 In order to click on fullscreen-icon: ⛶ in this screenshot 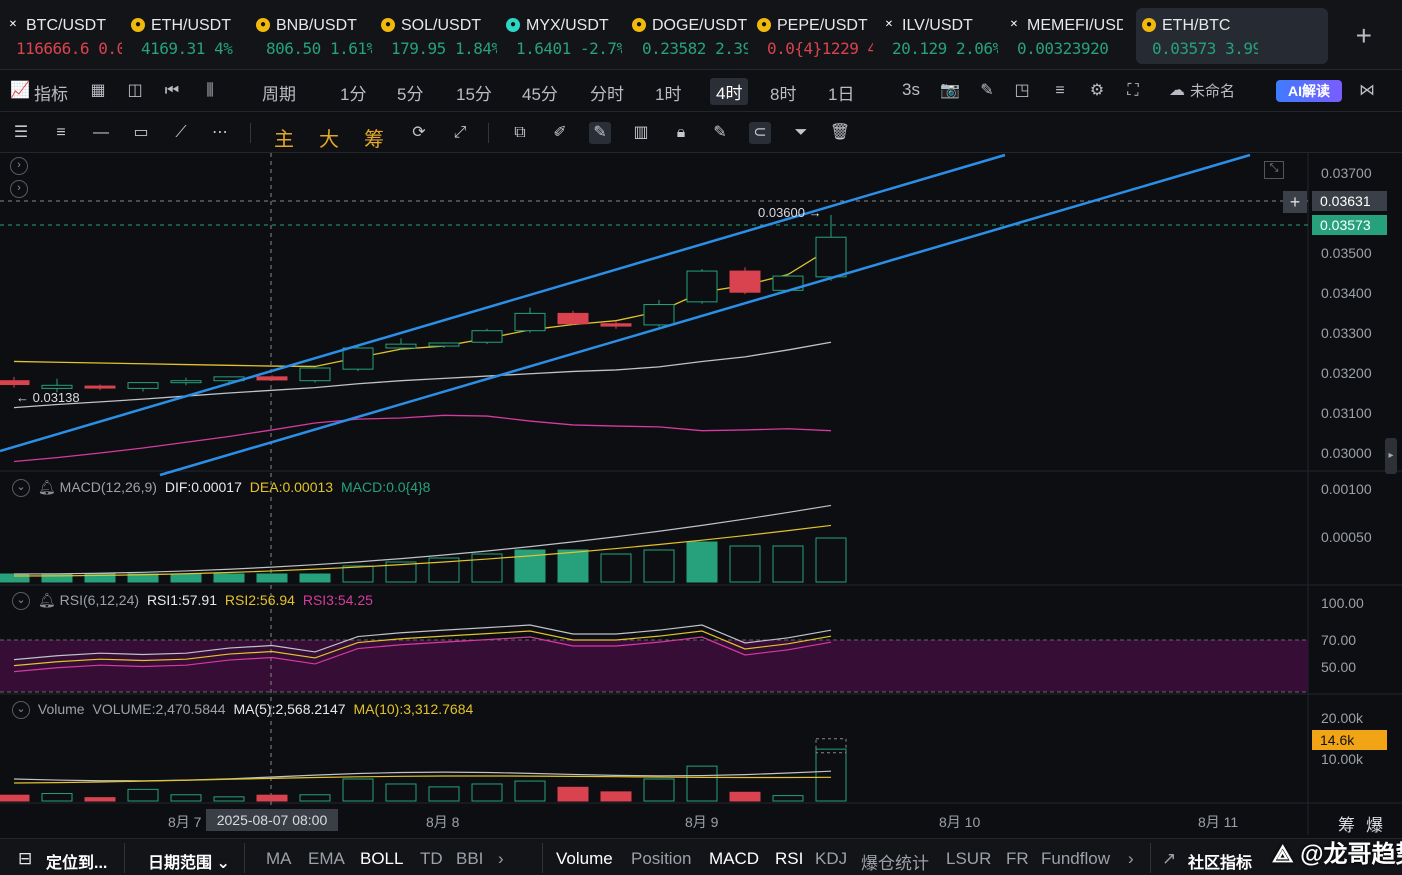, I will do `click(1133, 91)`.